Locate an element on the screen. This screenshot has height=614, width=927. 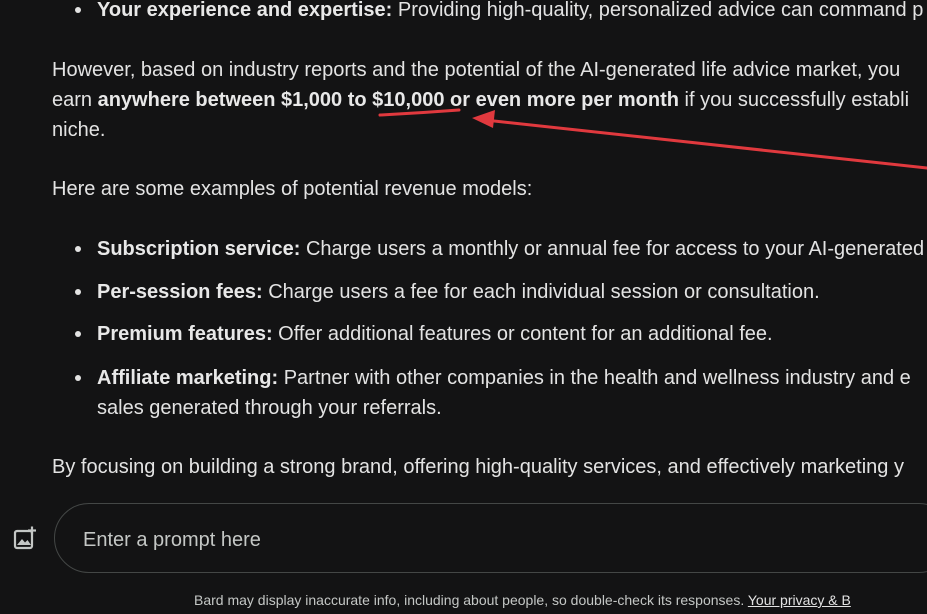
bullet-label: Premium features: is located at coordinates (185, 334).